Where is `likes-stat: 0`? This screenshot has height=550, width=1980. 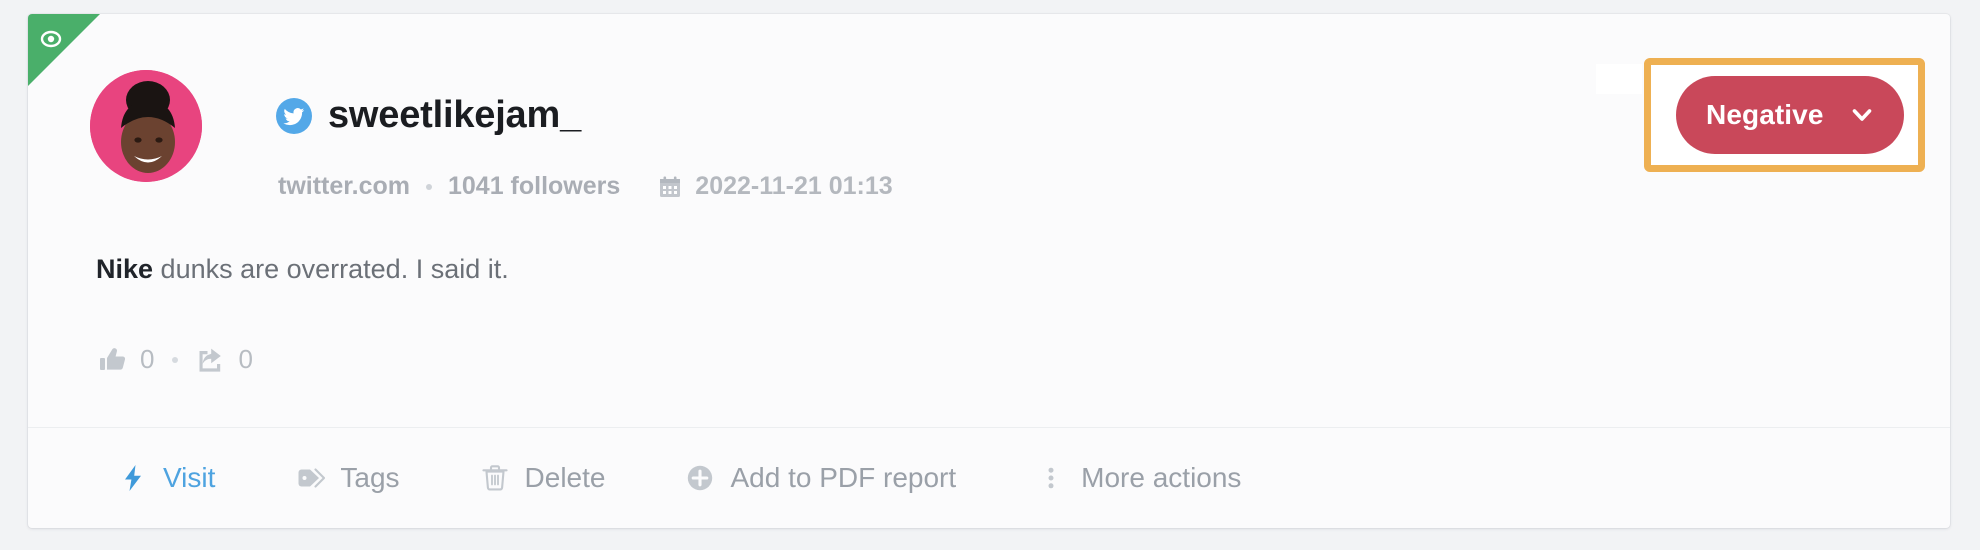
likes-stat: 0 is located at coordinates (126, 359).